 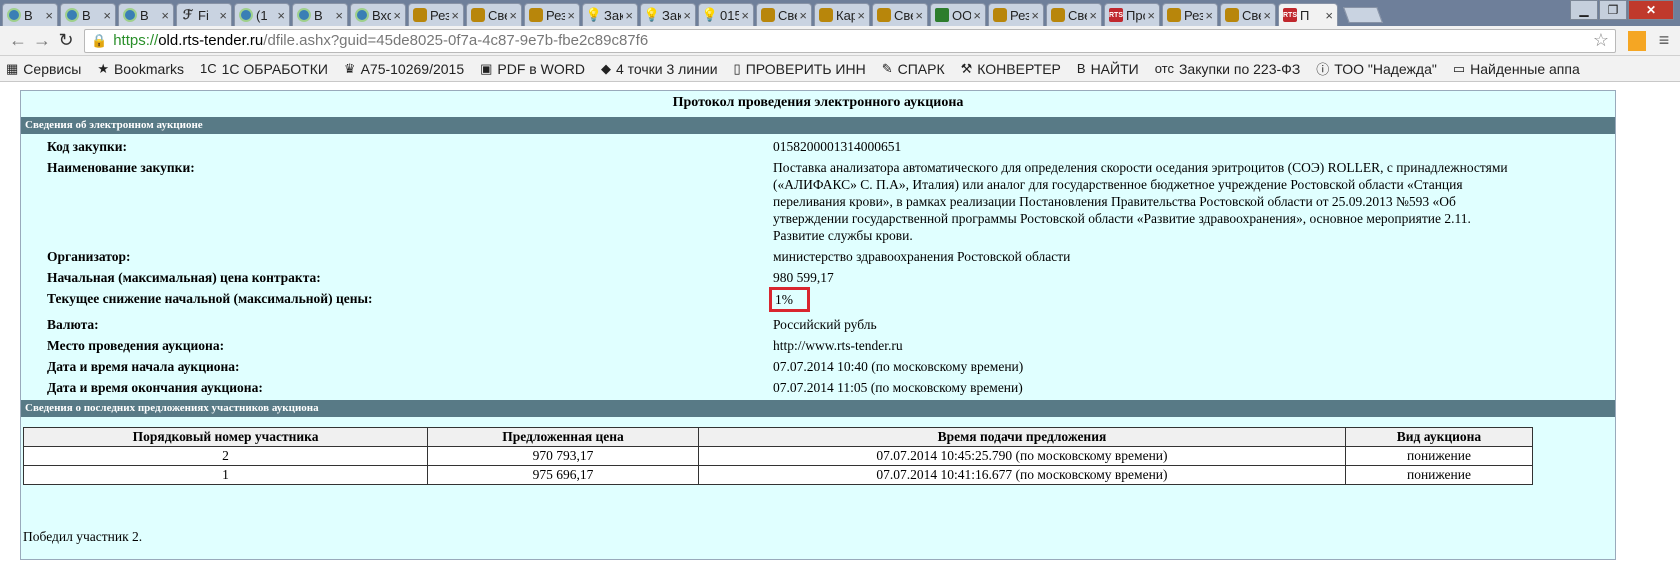 I want to click on tab-label: Кар, so click(x=845, y=15).